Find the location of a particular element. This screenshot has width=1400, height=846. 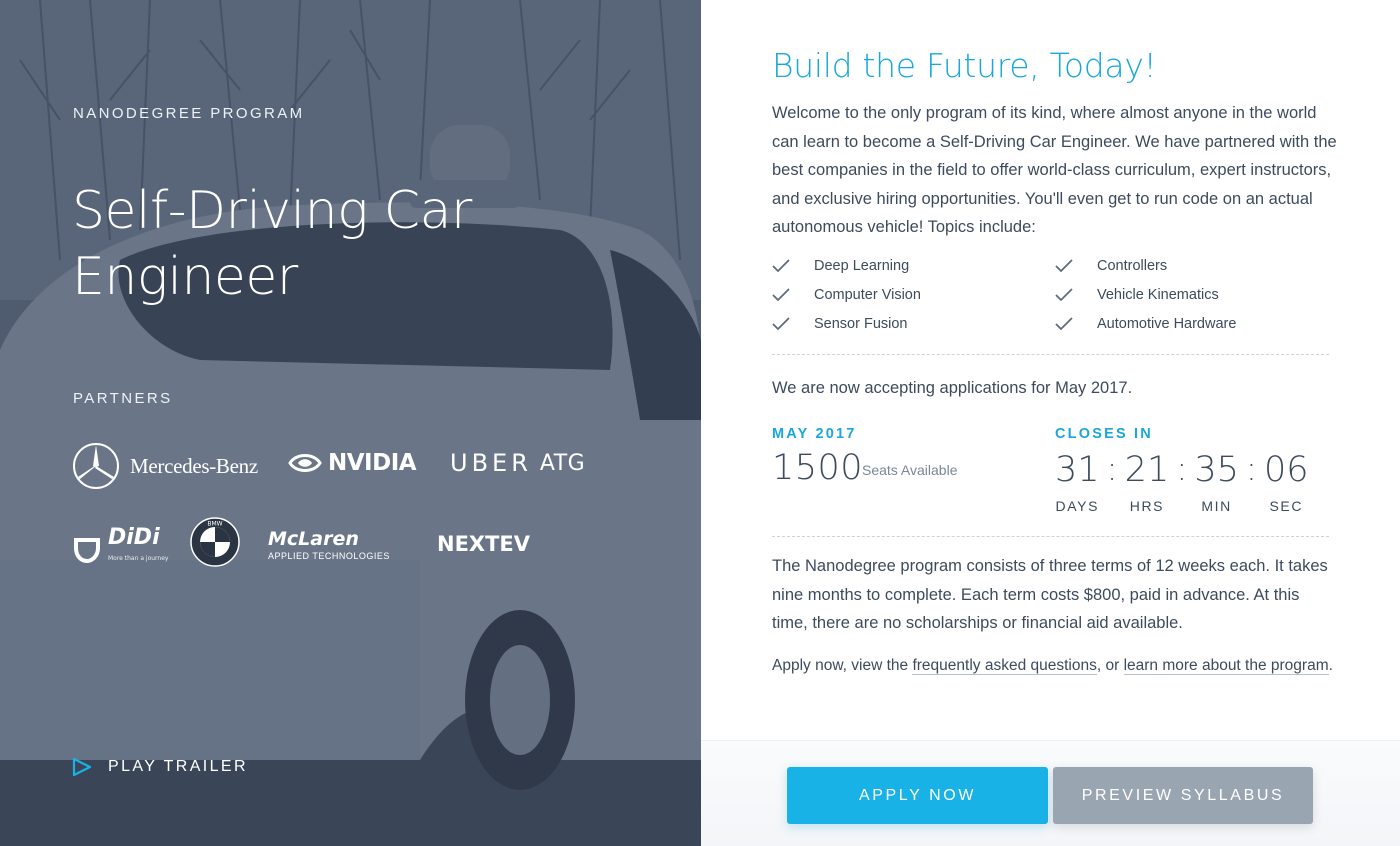

topic-label: Vehicle Kinematics is located at coordinates (1158, 294).